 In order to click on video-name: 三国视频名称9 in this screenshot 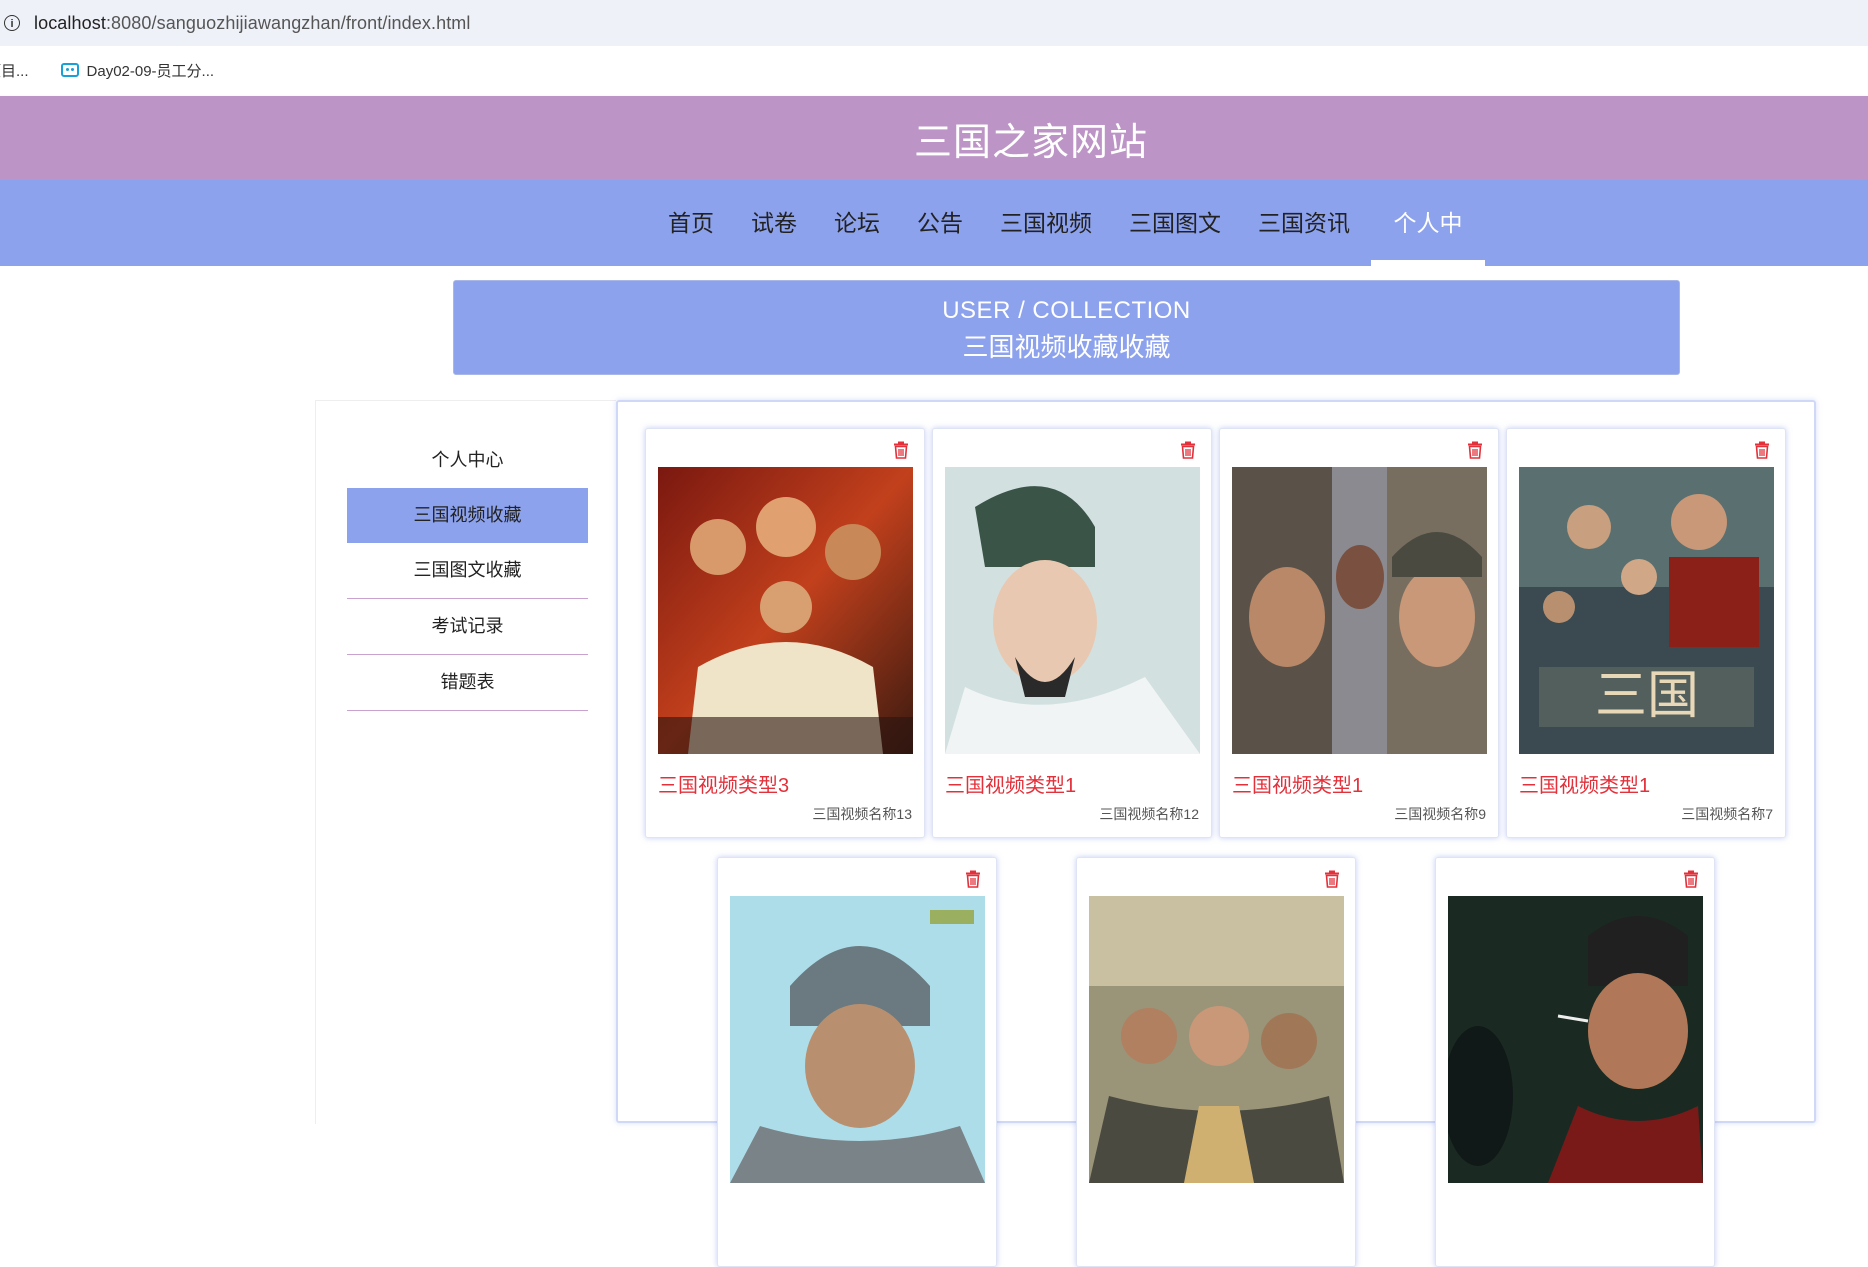, I will do `click(1440, 814)`.